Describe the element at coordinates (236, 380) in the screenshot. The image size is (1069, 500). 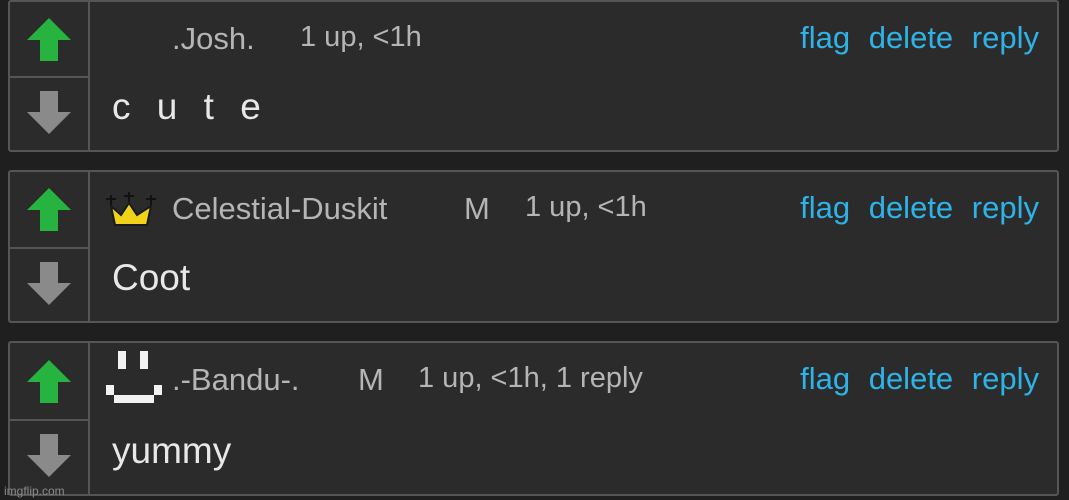
I see `username-link: .-Bandu-.` at that location.